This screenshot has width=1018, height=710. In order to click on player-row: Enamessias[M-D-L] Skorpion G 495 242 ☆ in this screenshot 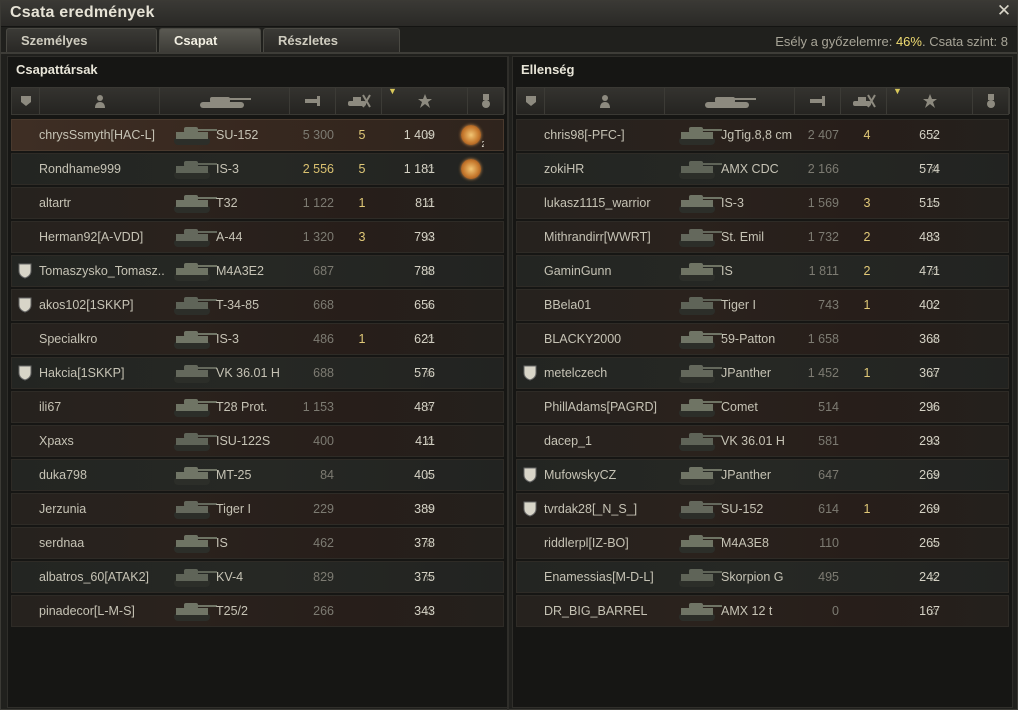, I will do `click(762, 577)`.